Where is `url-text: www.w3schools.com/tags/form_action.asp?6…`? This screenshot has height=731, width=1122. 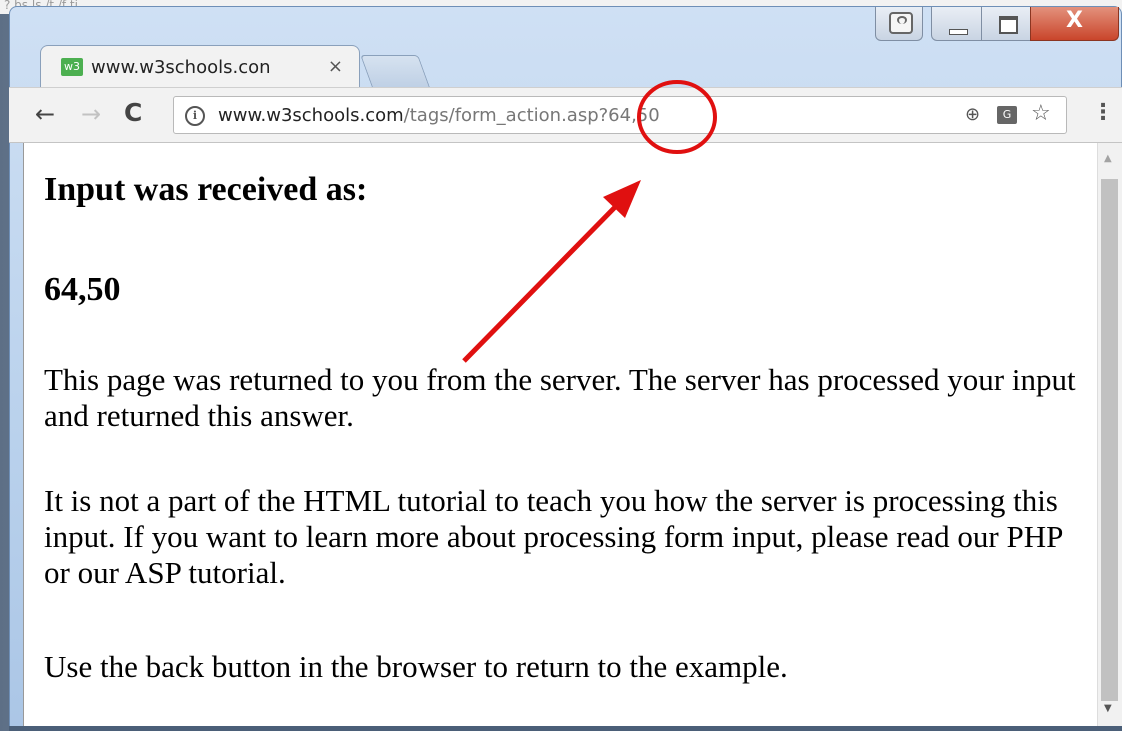
url-text: www.w3schools.com/tags/form_action.asp?6… is located at coordinates (439, 115).